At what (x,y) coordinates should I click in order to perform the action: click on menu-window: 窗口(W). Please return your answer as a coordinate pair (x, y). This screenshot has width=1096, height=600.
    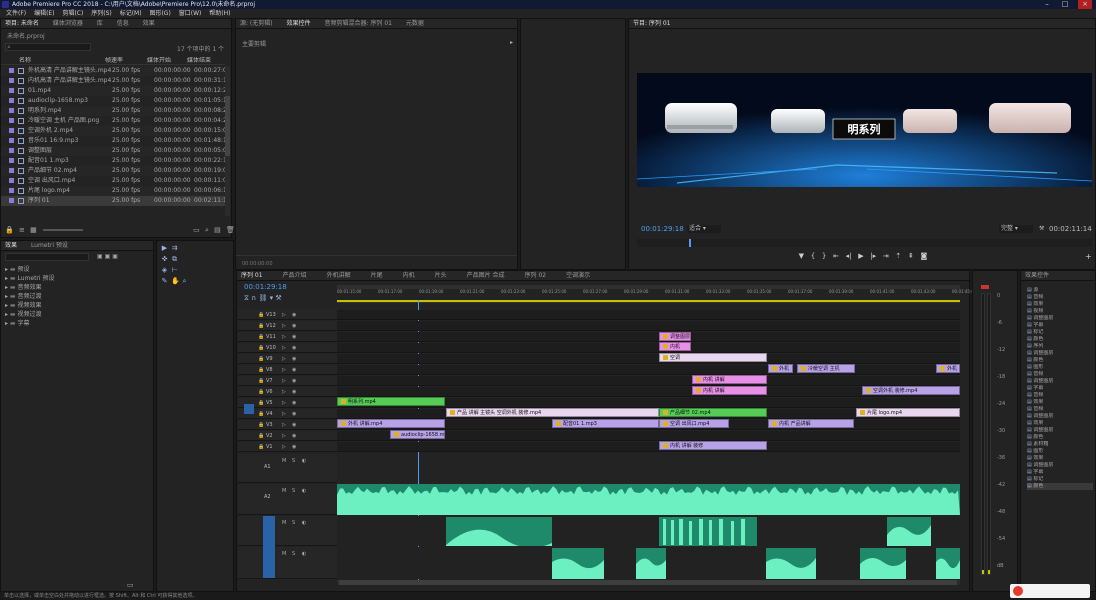
    Looking at the image, I should click on (190, 13).